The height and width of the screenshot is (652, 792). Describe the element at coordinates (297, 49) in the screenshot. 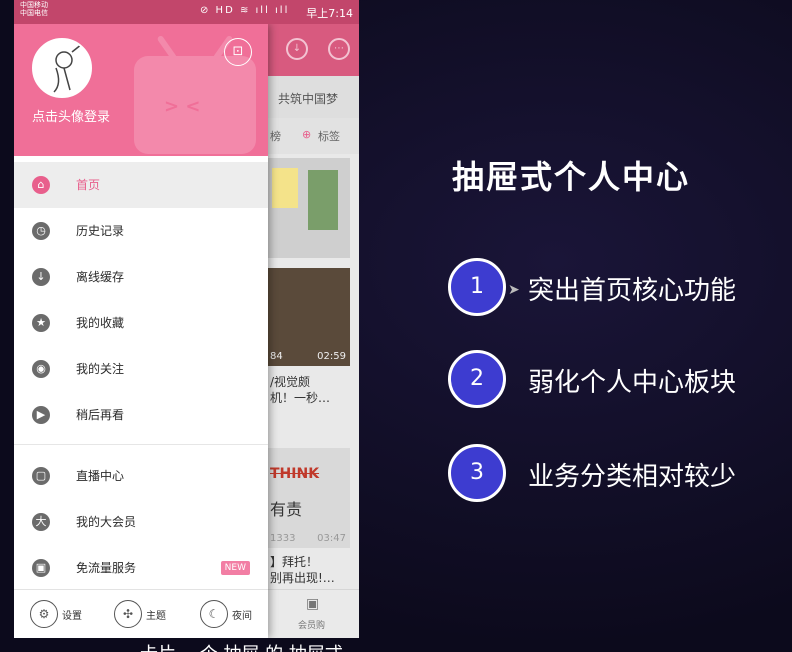

I see `download-icon: ↓` at that location.